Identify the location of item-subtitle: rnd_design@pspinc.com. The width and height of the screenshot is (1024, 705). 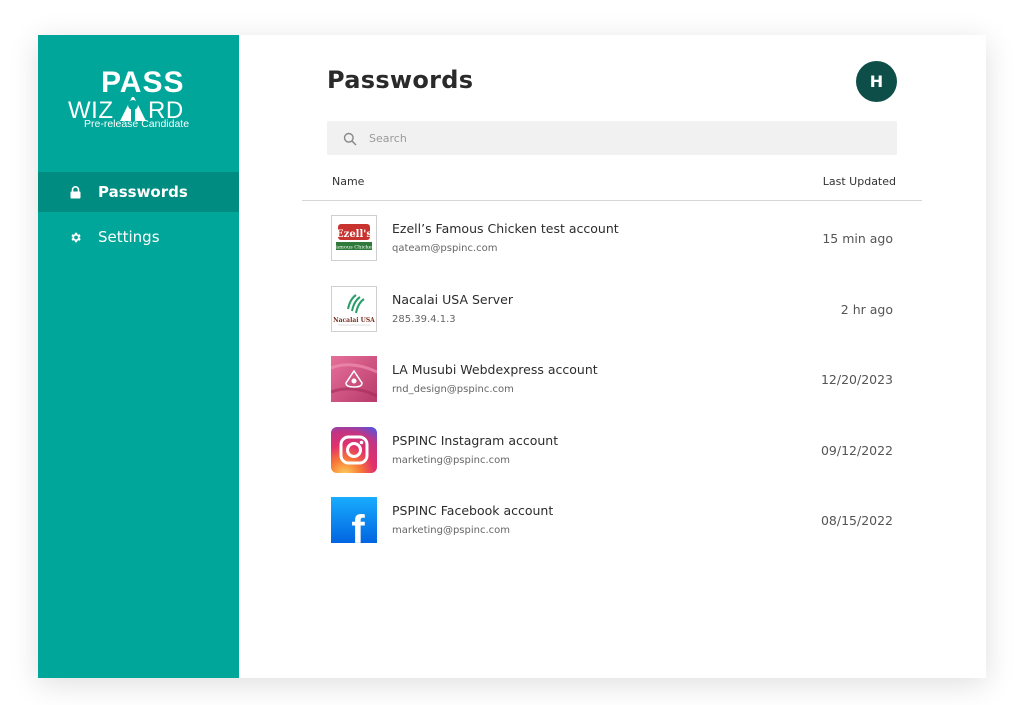
(453, 389).